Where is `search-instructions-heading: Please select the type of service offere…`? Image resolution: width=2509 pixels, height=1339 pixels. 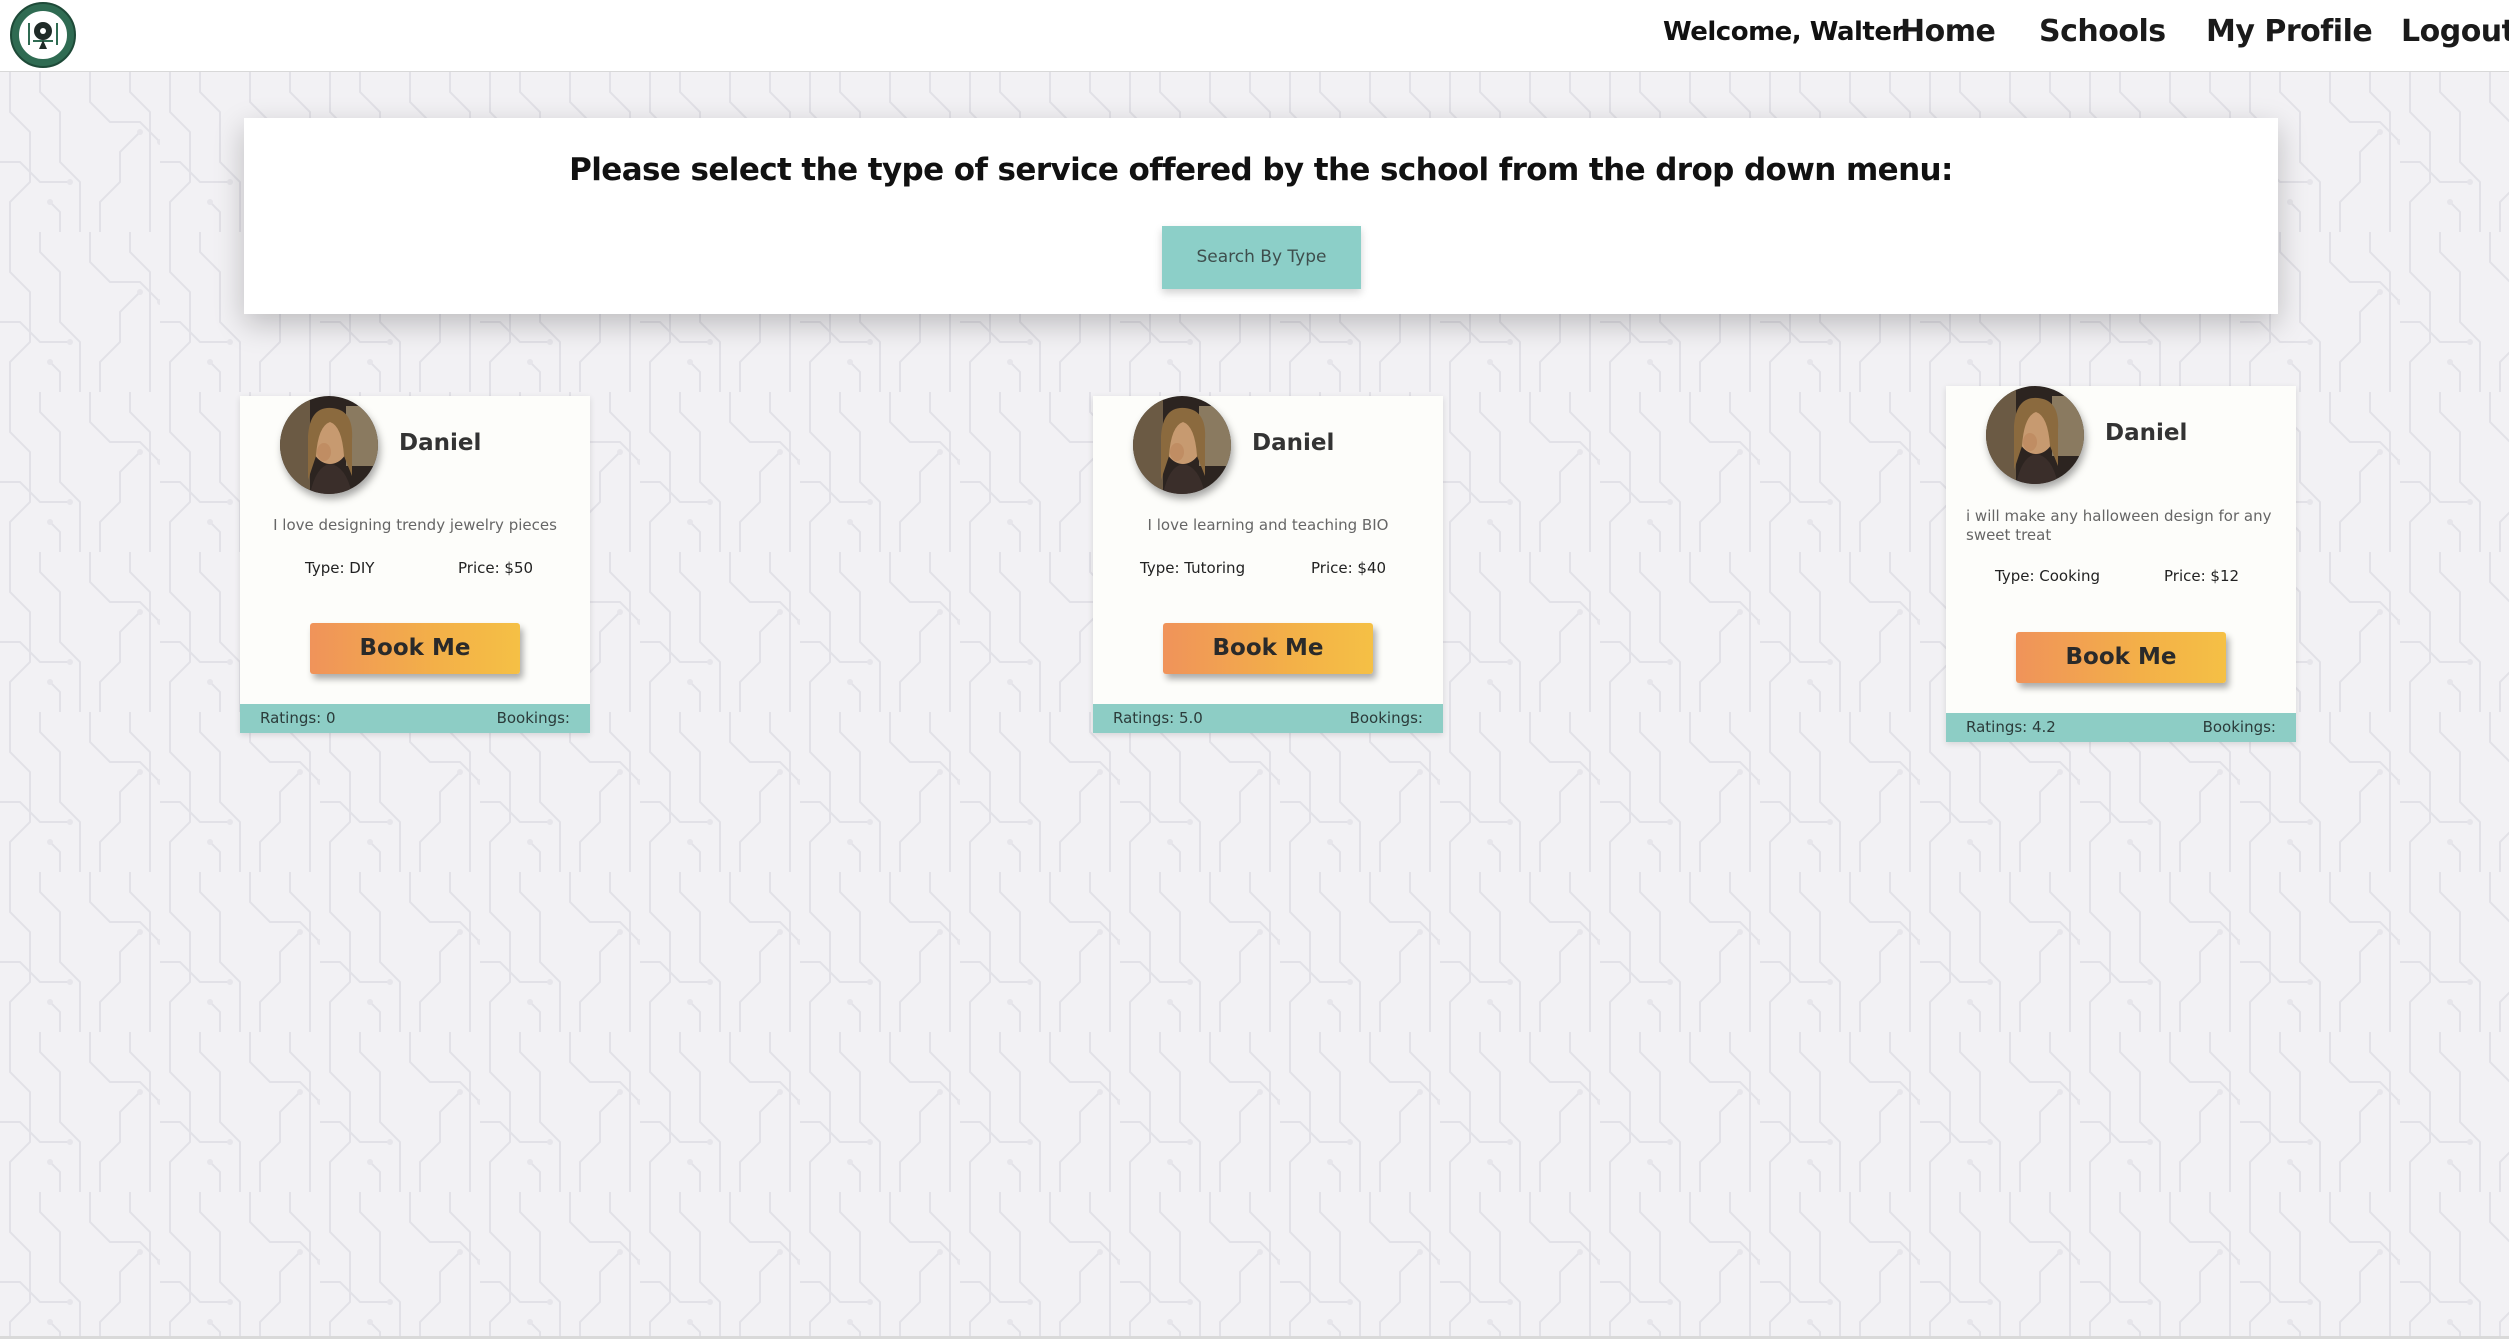
search-instructions-heading: Please select the type of service offere… is located at coordinates (1261, 170).